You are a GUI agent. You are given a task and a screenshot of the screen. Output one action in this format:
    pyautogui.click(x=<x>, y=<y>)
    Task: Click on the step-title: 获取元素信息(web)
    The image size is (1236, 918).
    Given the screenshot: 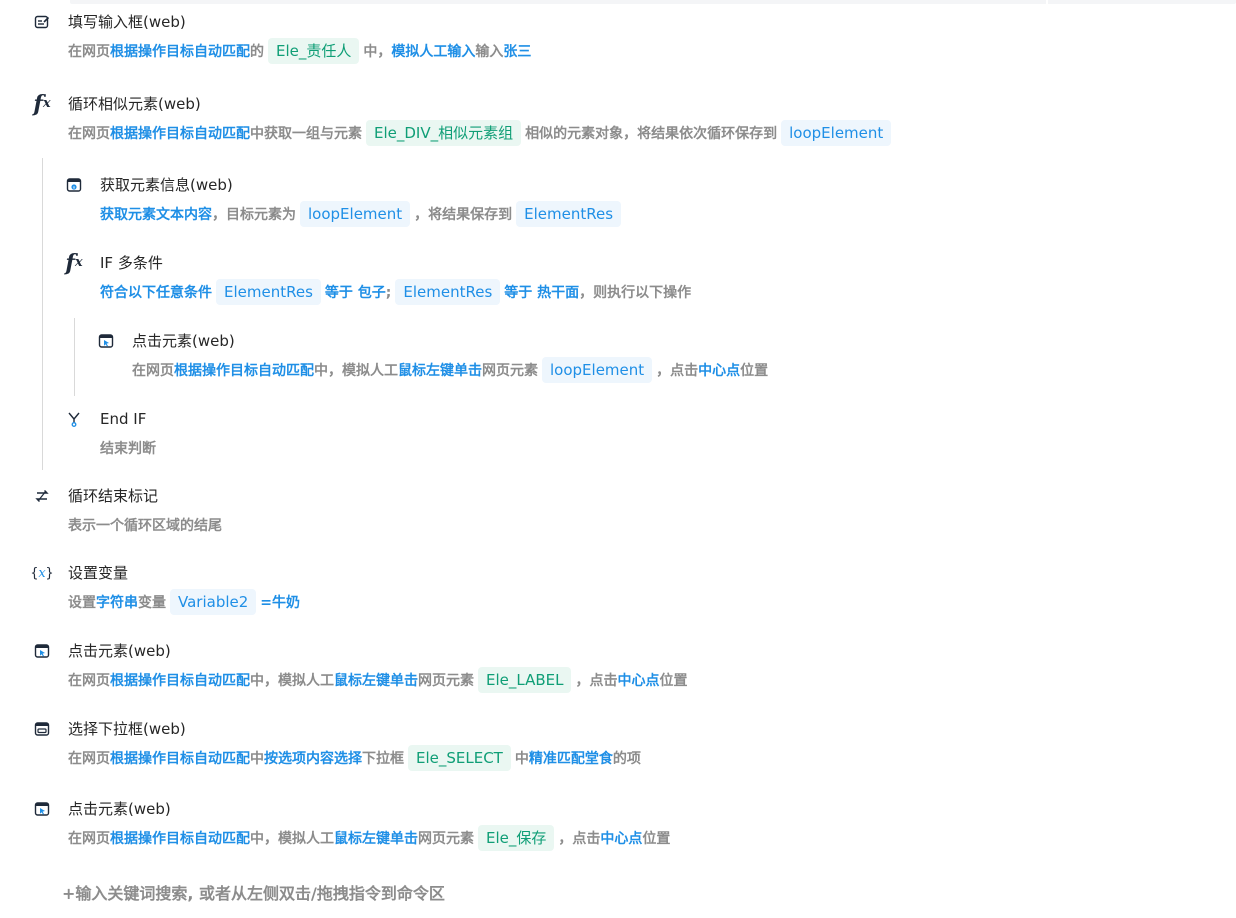 What is the action you would take?
    pyautogui.click(x=166, y=185)
    